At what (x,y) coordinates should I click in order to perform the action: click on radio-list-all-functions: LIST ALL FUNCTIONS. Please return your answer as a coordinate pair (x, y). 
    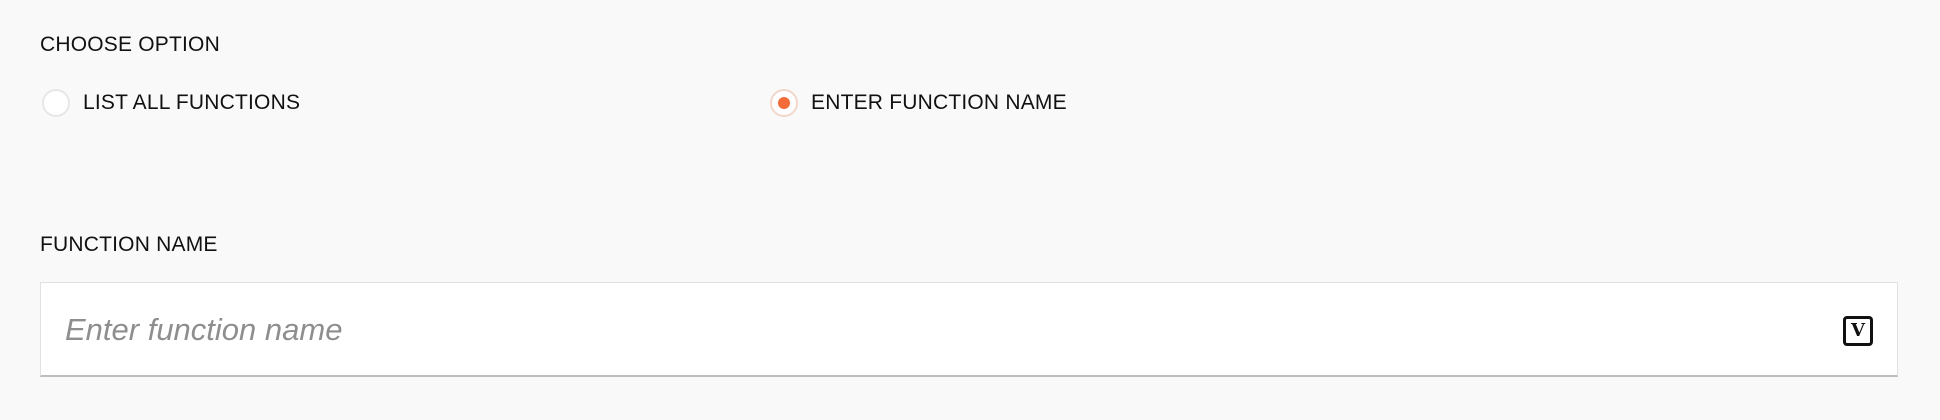
    Looking at the image, I should click on (171, 103).